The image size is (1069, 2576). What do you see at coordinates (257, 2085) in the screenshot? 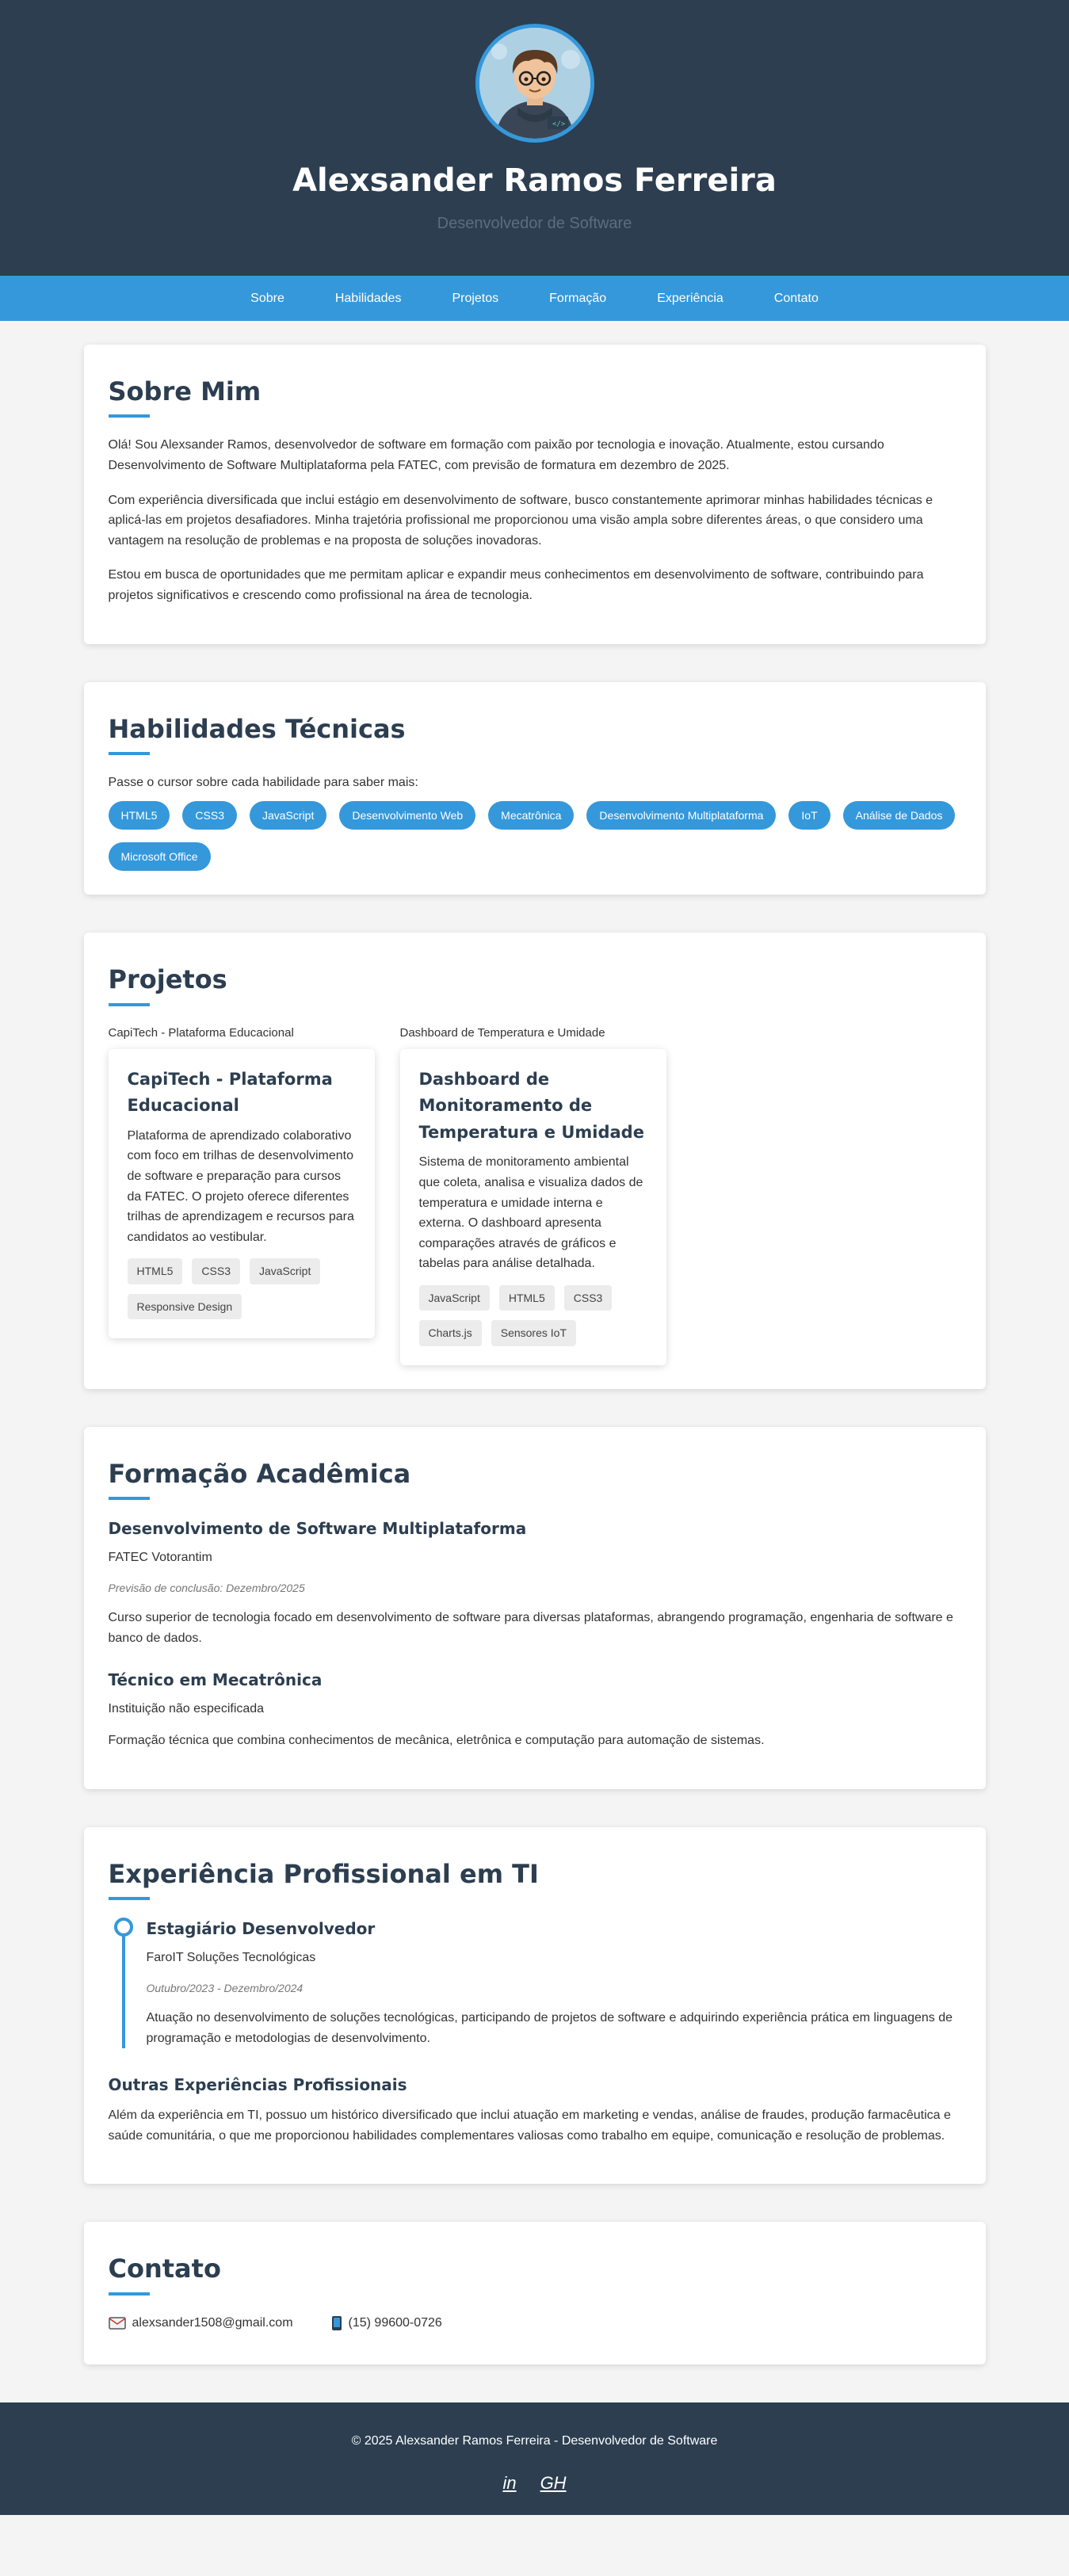
I see `other-experience-title: Outras Experiências Profissionais` at bounding box center [257, 2085].